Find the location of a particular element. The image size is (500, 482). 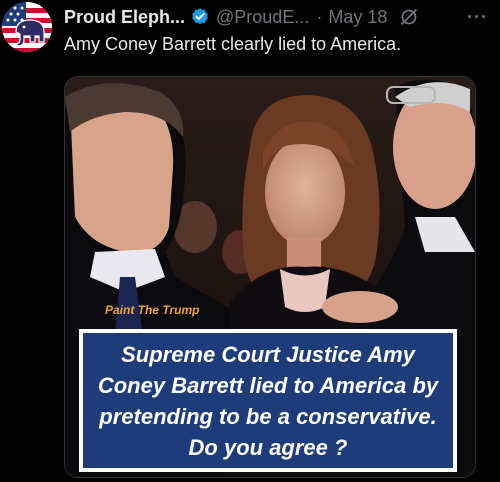

avatar is located at coordinates (27, 27).